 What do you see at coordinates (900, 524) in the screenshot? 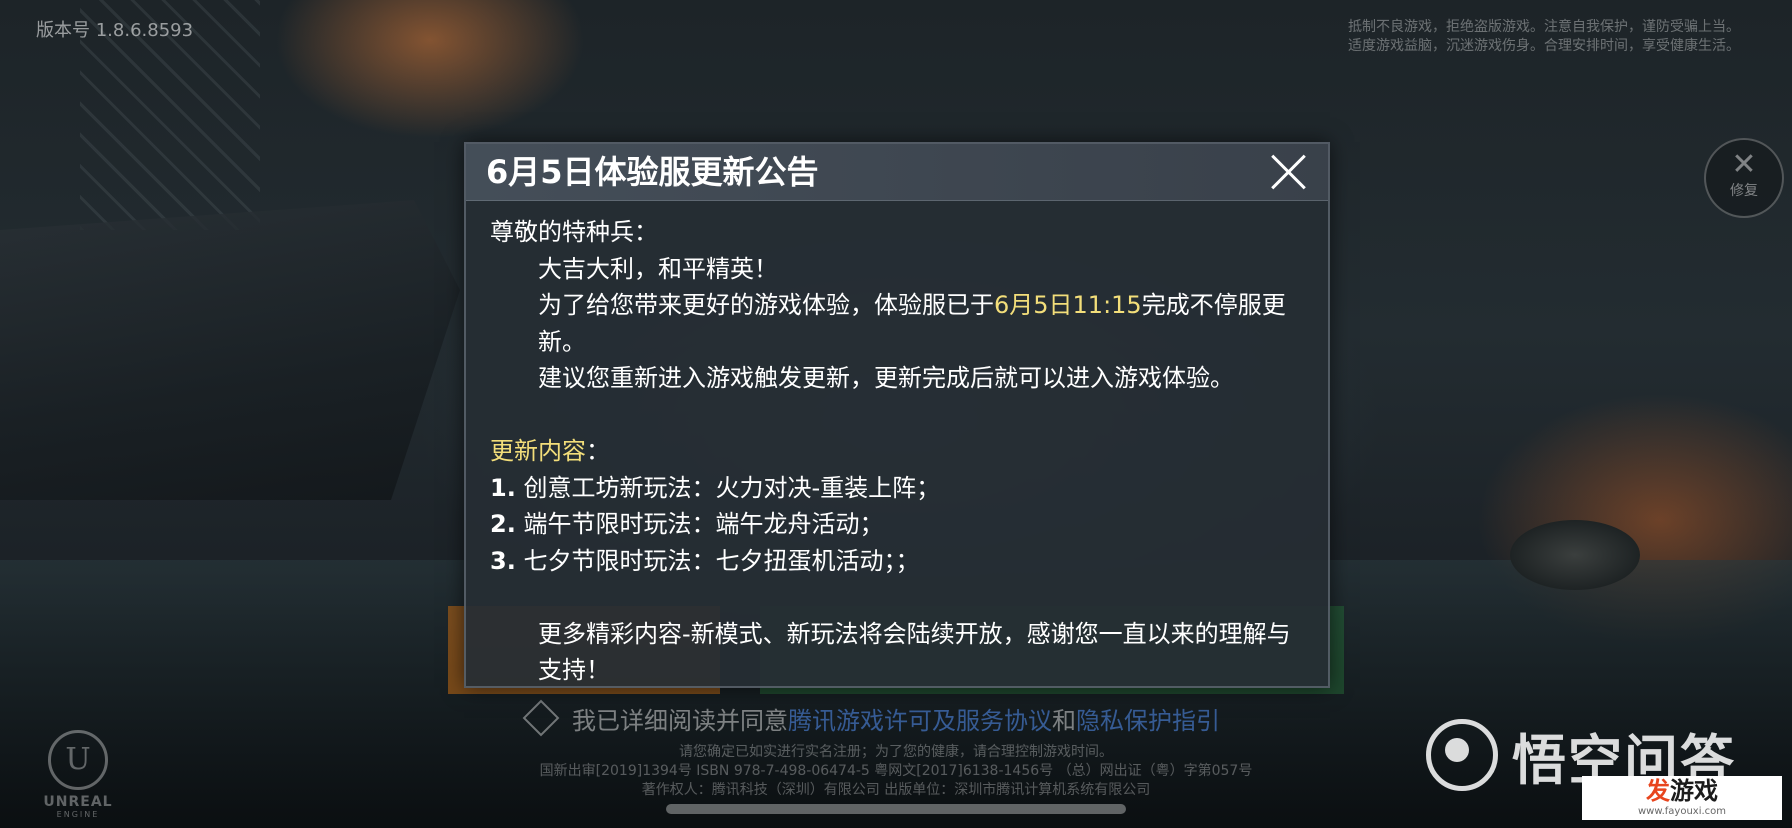
I see `list-item: 2. 端午节限时玩法：端午龙舟活动；` at bounding box center [900, 524].